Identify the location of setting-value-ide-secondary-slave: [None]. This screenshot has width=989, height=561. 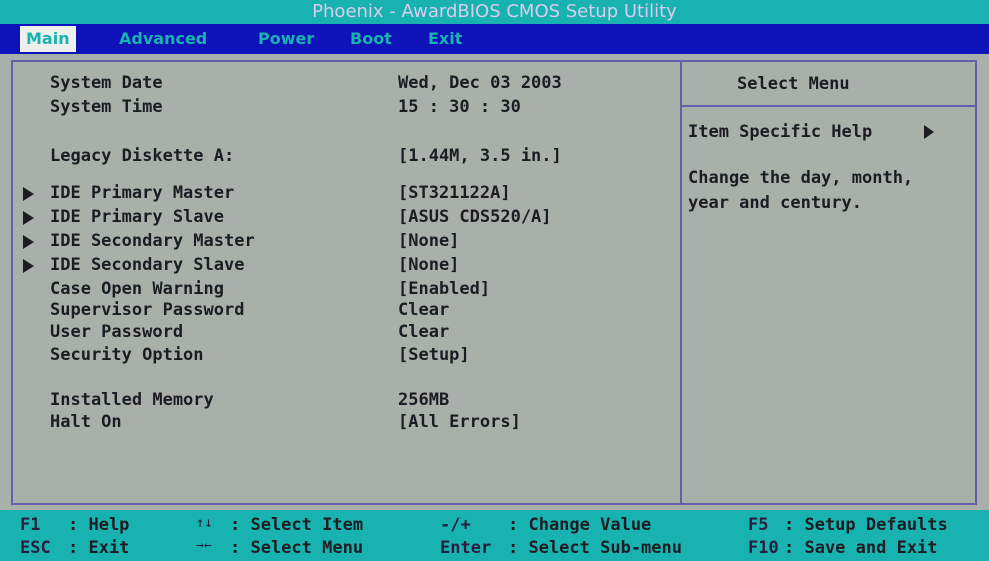
(428, 265).